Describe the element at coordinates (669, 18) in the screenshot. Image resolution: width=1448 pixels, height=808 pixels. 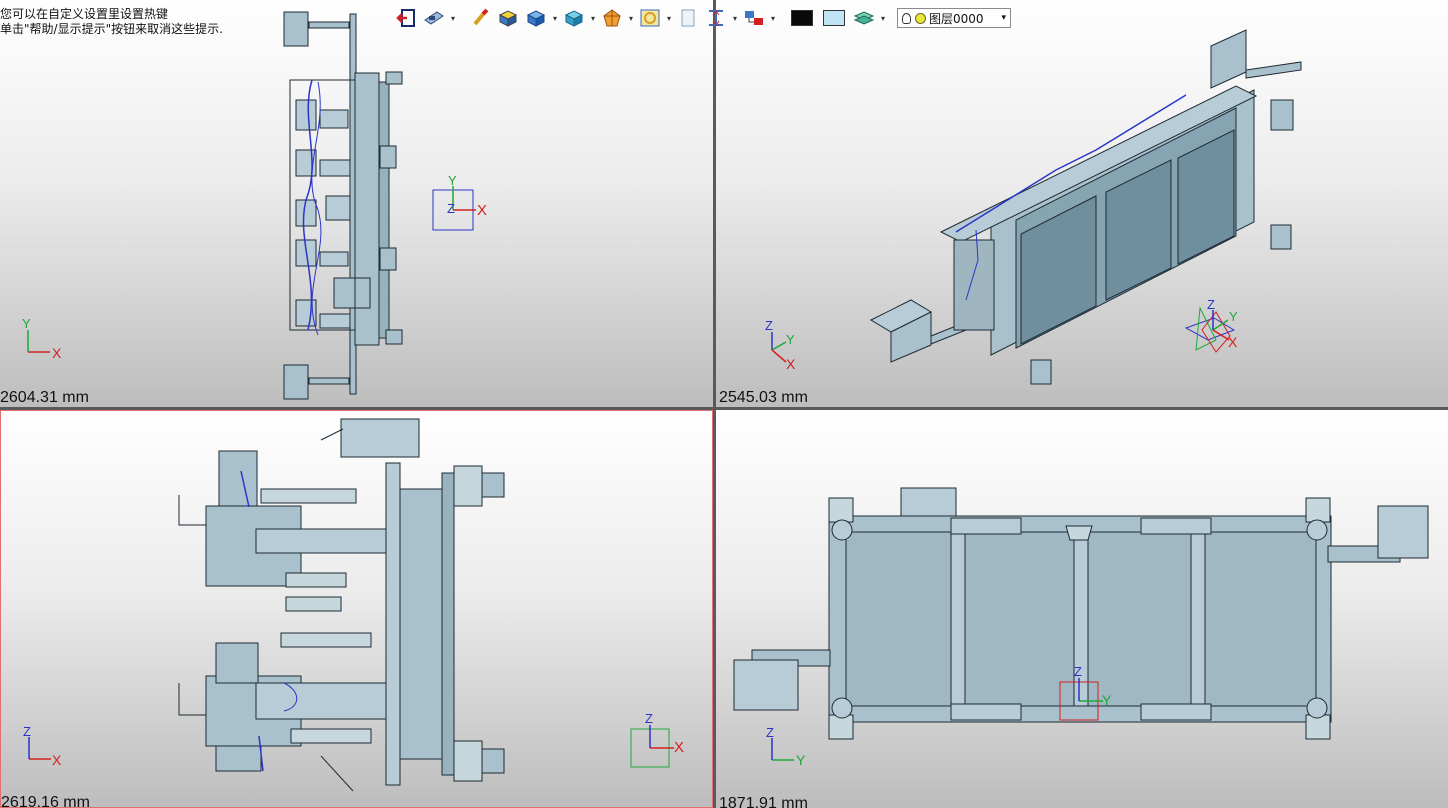
I see `wrap-dropdown: ▾` at that location.